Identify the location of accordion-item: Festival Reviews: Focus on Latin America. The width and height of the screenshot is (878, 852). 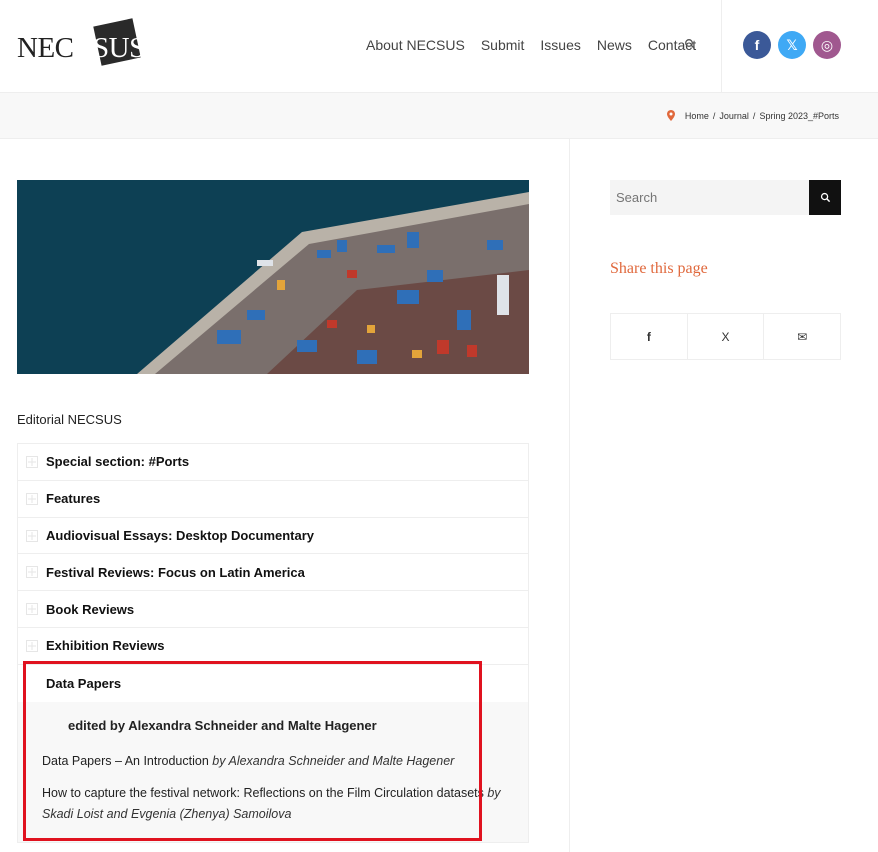
(273, 573).